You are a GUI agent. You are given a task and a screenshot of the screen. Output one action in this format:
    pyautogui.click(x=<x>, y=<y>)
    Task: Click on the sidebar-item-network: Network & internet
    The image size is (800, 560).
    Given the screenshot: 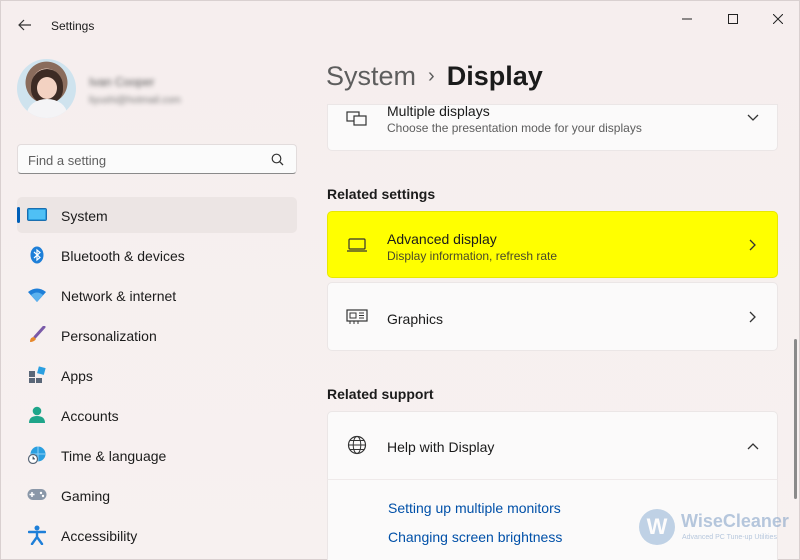 What is the action you would take?
    pyautogui.click(x=157, y=295)
    